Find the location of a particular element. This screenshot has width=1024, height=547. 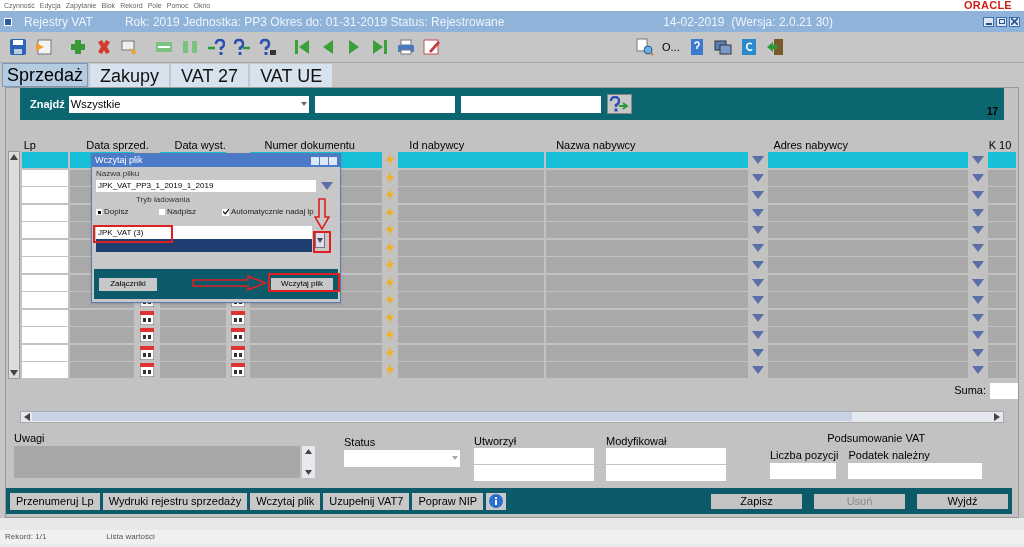

record-count: 17 is located at coordinates (992, 112).